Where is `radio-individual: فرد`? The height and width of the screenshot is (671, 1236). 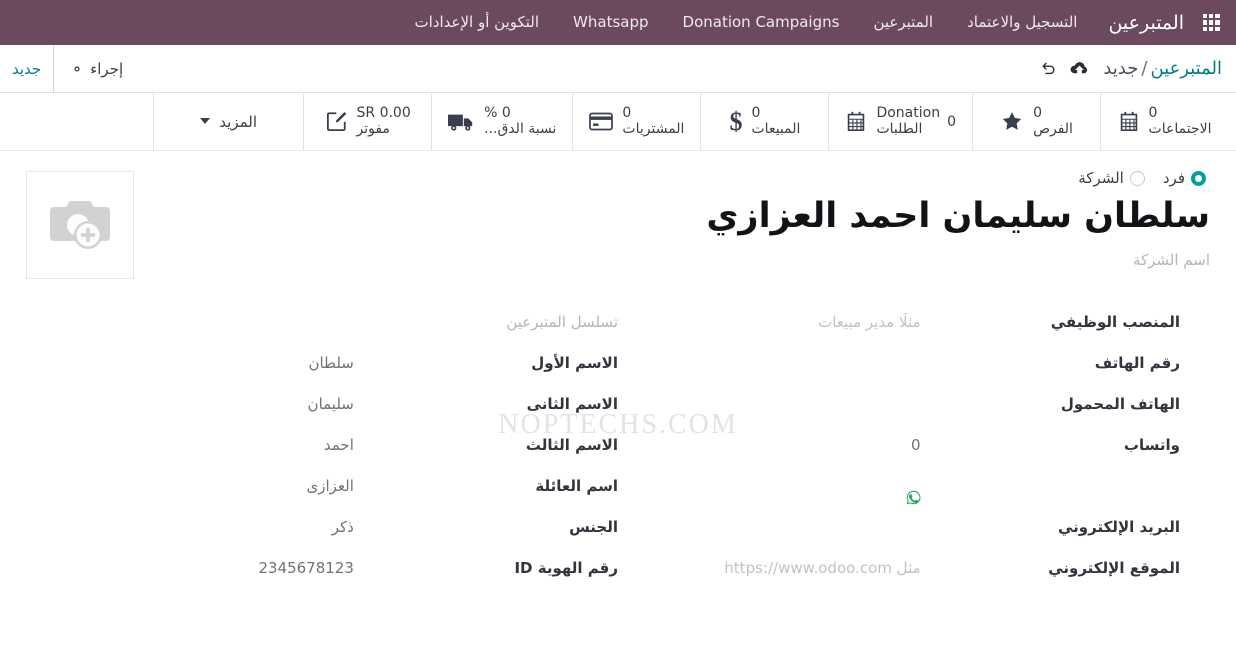
radio-individual: فرد is located at coordinates (1184, 178).